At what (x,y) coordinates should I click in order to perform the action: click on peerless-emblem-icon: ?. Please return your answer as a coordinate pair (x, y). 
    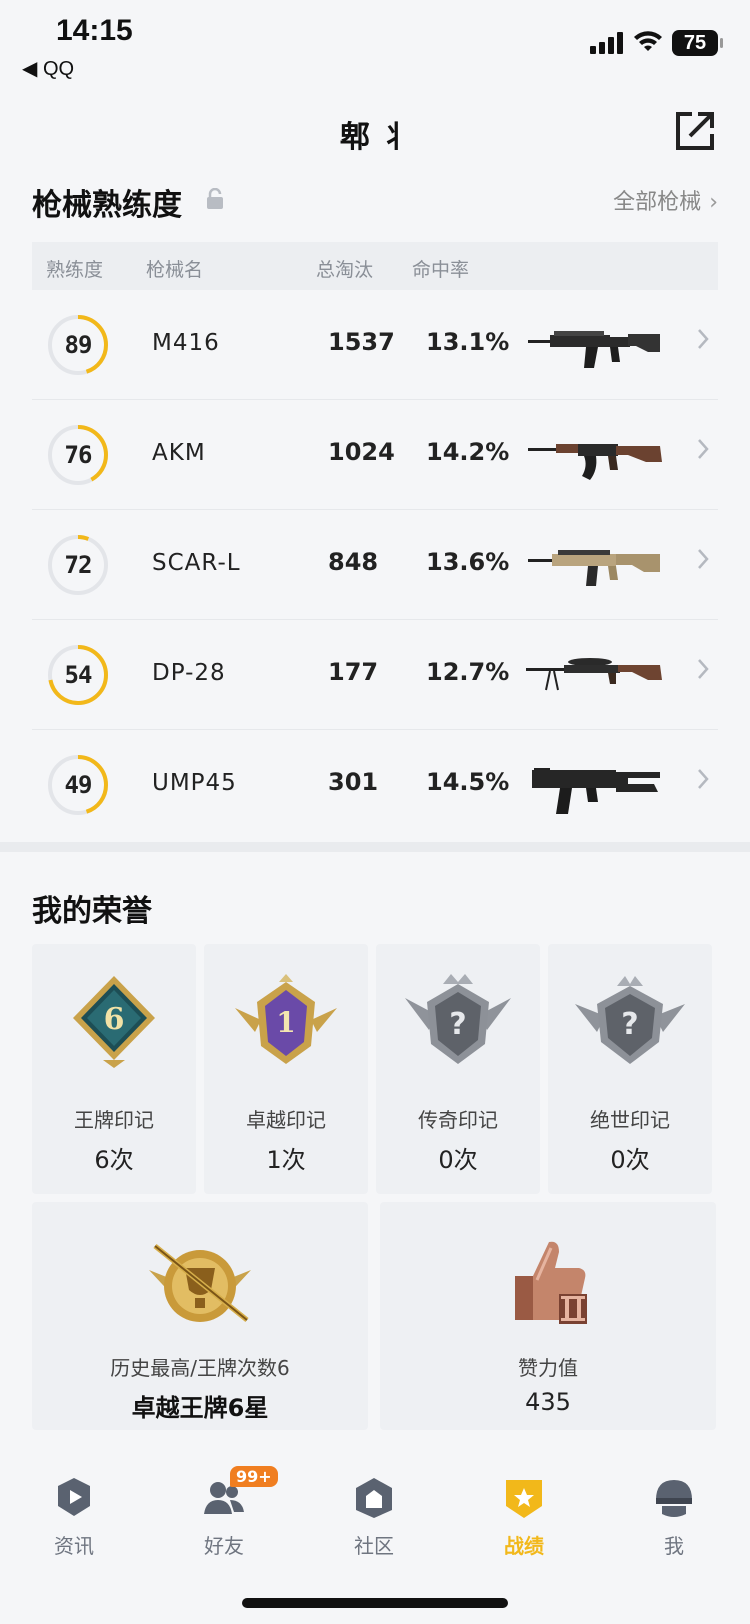
    Looking at the image, I should click on (630, 1020).